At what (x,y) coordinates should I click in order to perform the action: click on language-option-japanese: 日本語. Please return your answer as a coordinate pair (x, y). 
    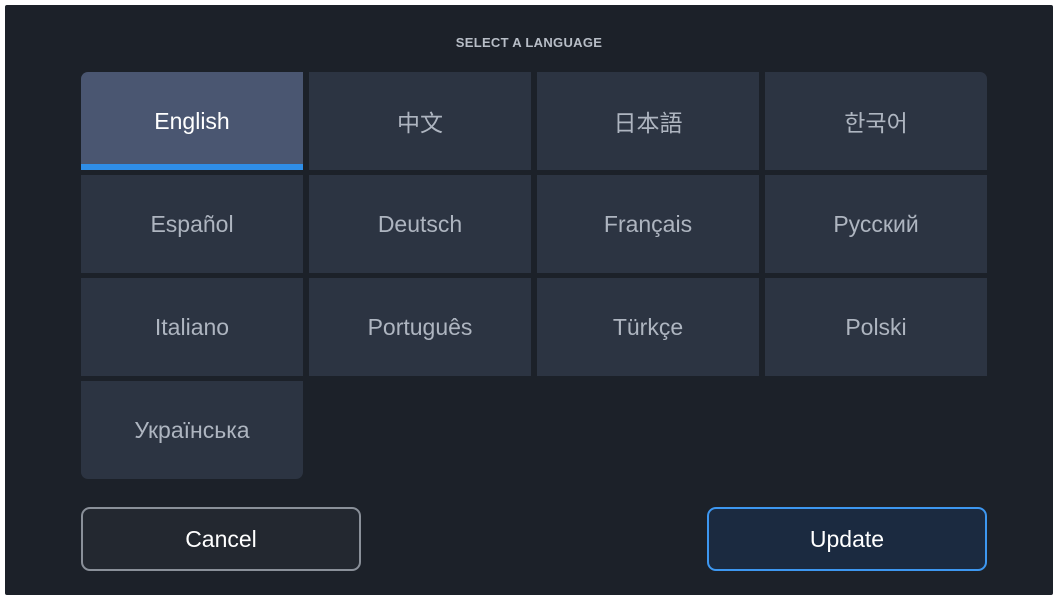
    Looking at the image, I should click on (648, 121).